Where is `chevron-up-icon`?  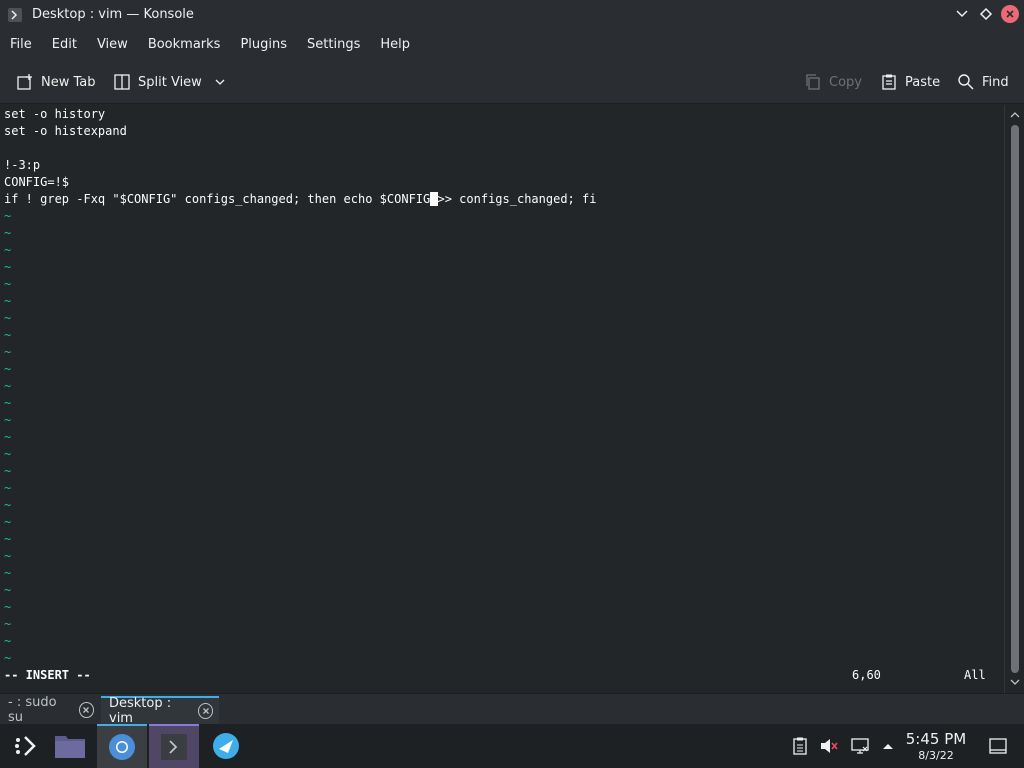
chevron-up-icon is located at coordinates (888, 746).